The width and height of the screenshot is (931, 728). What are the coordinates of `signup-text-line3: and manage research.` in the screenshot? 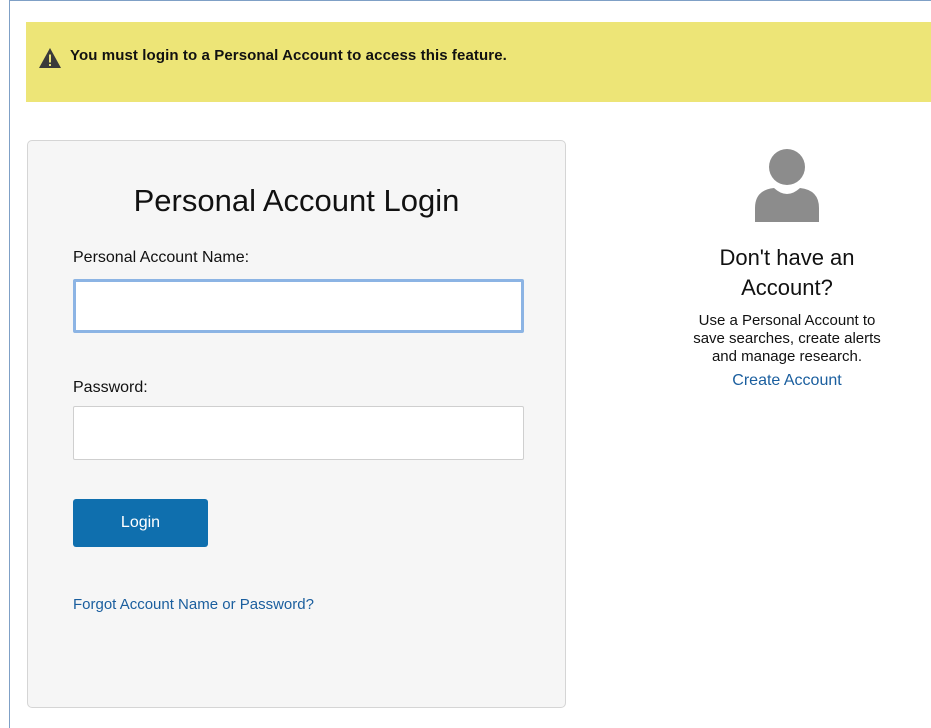 It's located at (787, 356).